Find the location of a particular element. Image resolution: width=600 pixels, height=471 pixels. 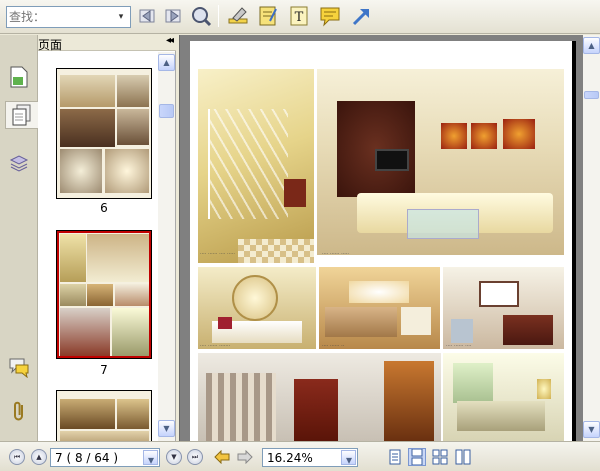

pages-panel-title: 页面 is located at coordinates (50, 45).